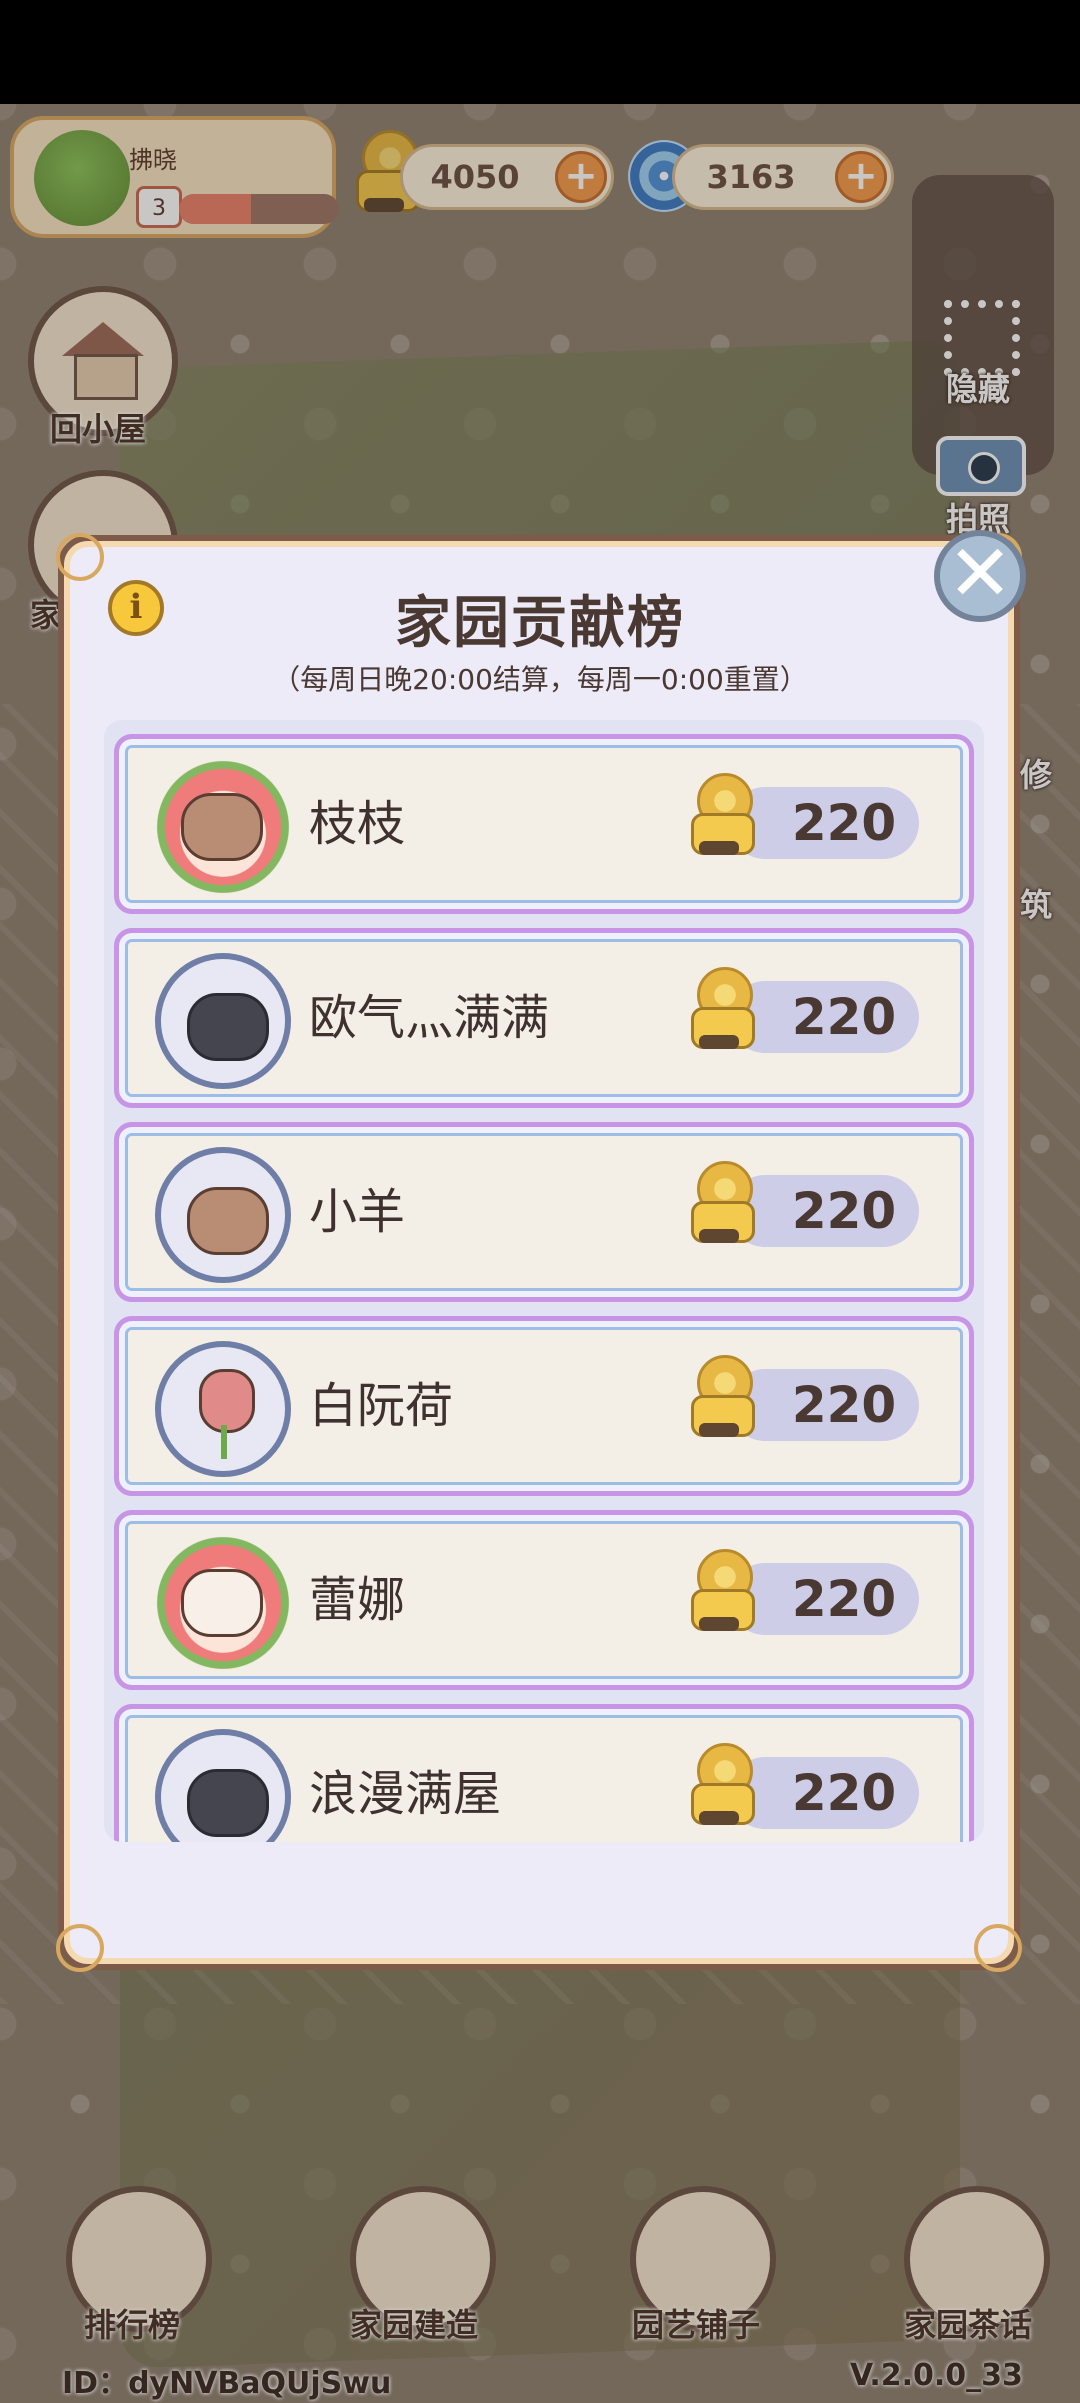  Describe the element at coordinates (544, 1212) in the screenshot. I see `ranking-row: 小羊 220` at that location.